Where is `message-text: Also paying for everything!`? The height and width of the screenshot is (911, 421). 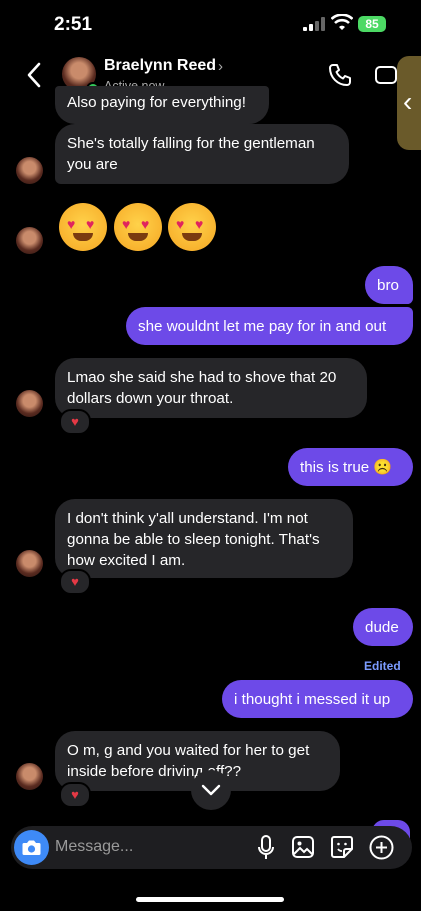 message-text: Also paying for everything! is located at coordinates (156, 102).